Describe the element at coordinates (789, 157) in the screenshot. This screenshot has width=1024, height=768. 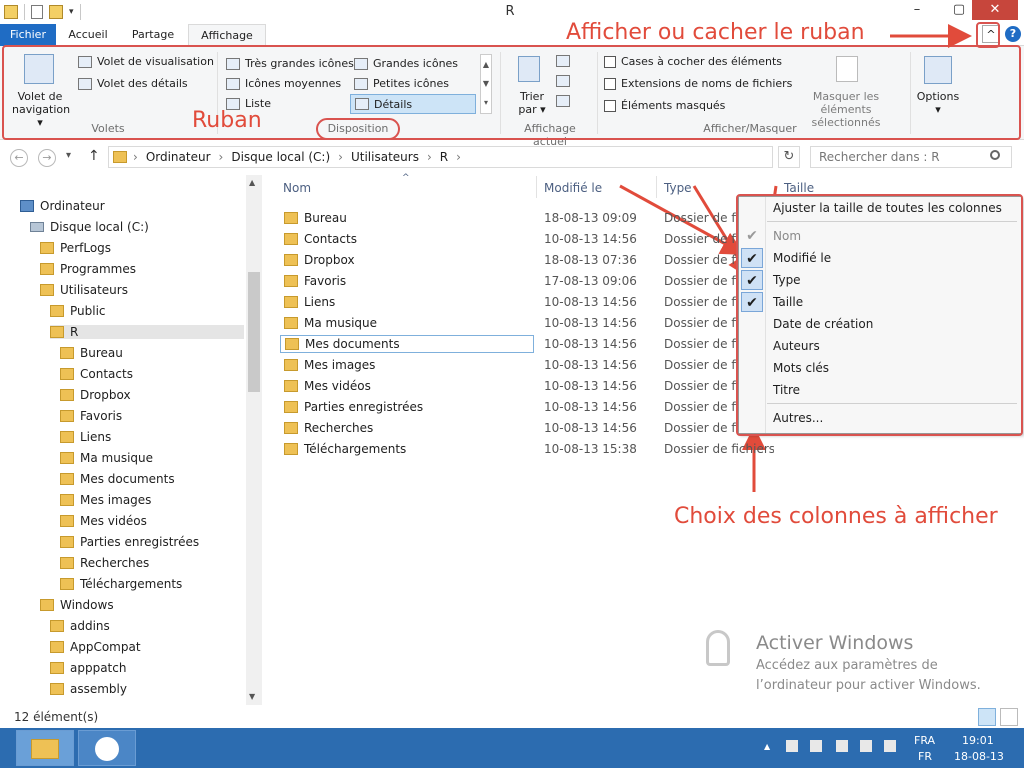
I see `refresh-button: ↻` at that location.